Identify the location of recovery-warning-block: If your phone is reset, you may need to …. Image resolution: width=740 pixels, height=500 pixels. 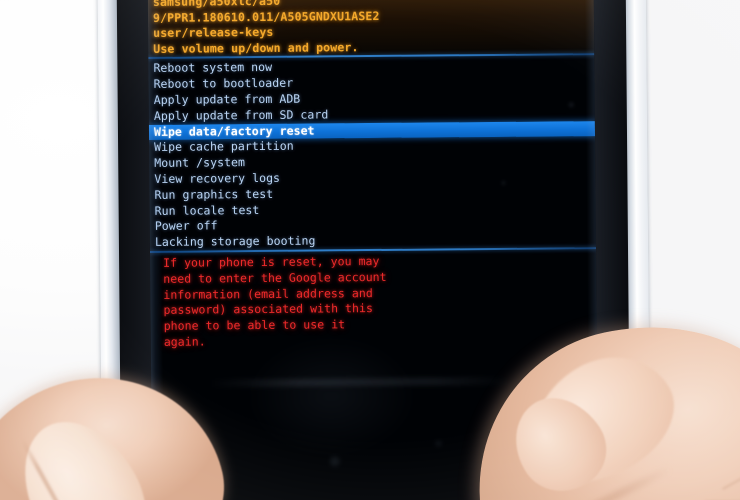
(373, 300).